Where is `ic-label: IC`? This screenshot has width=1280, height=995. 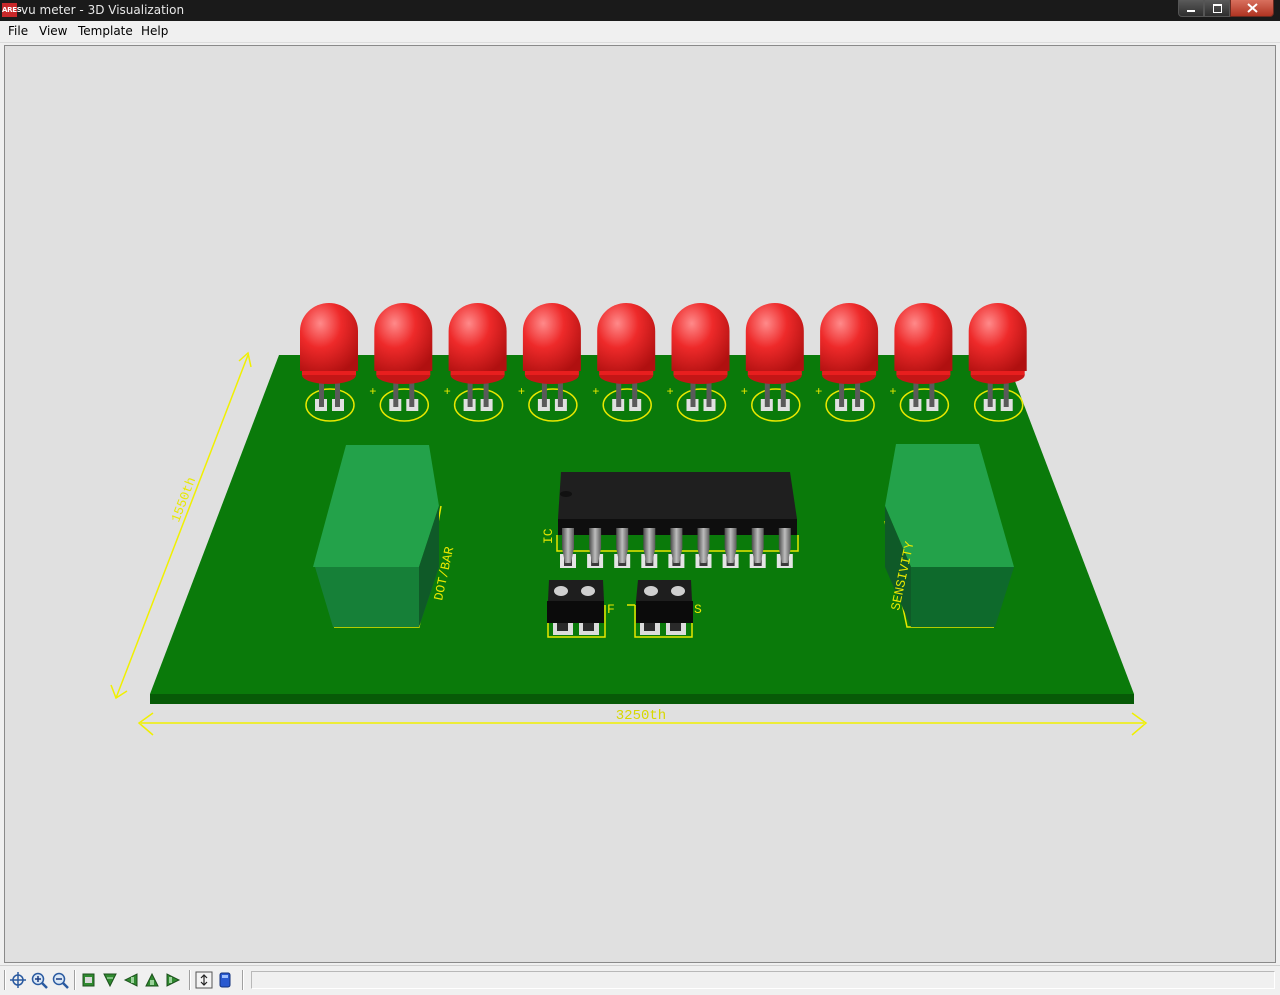
ic-label: IC is located at coordinates (548, 536).